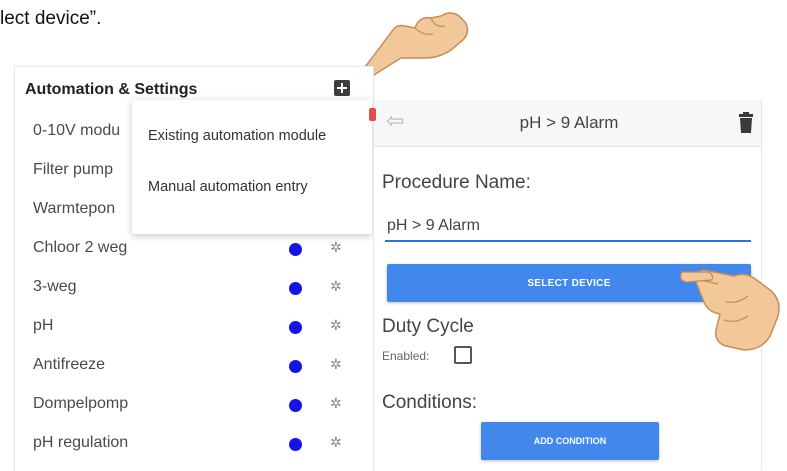 Image resolution: width=787 pixels, height=471 pixels. I want to click on duty-cycle-label: Duty Cycle, so click(428, 326).